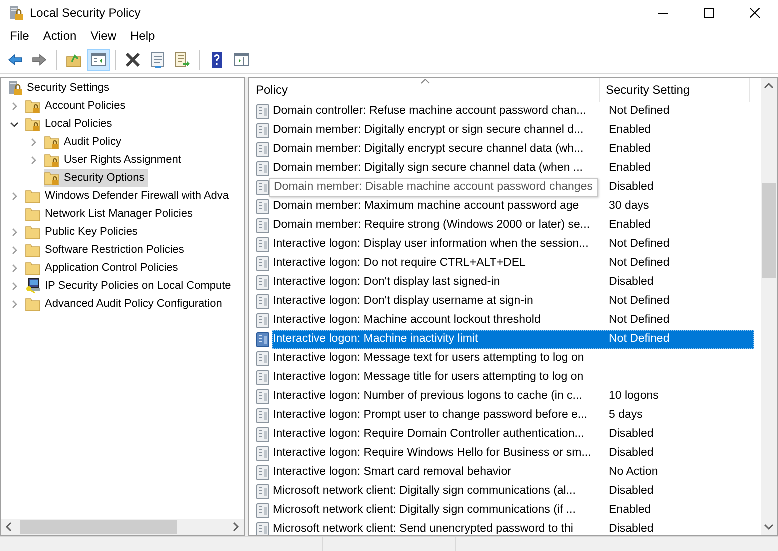 The image size is (778, 551). I want to click on menu-item: Action, so click(60, 36).